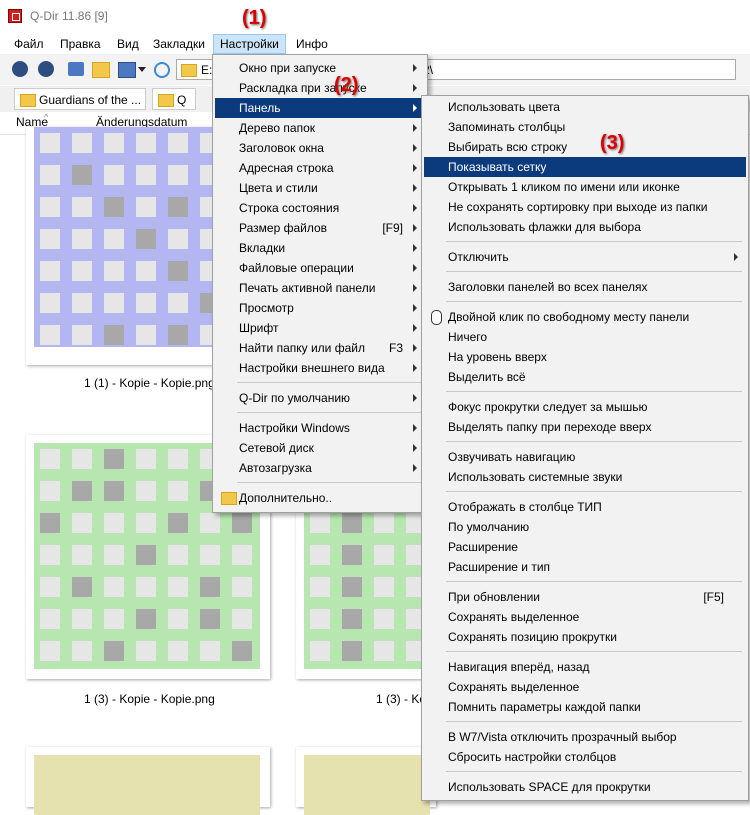 The height and width of the screenshot is (815, 750). I want to click on menu-item: Файловые операции, so click(320, 268).